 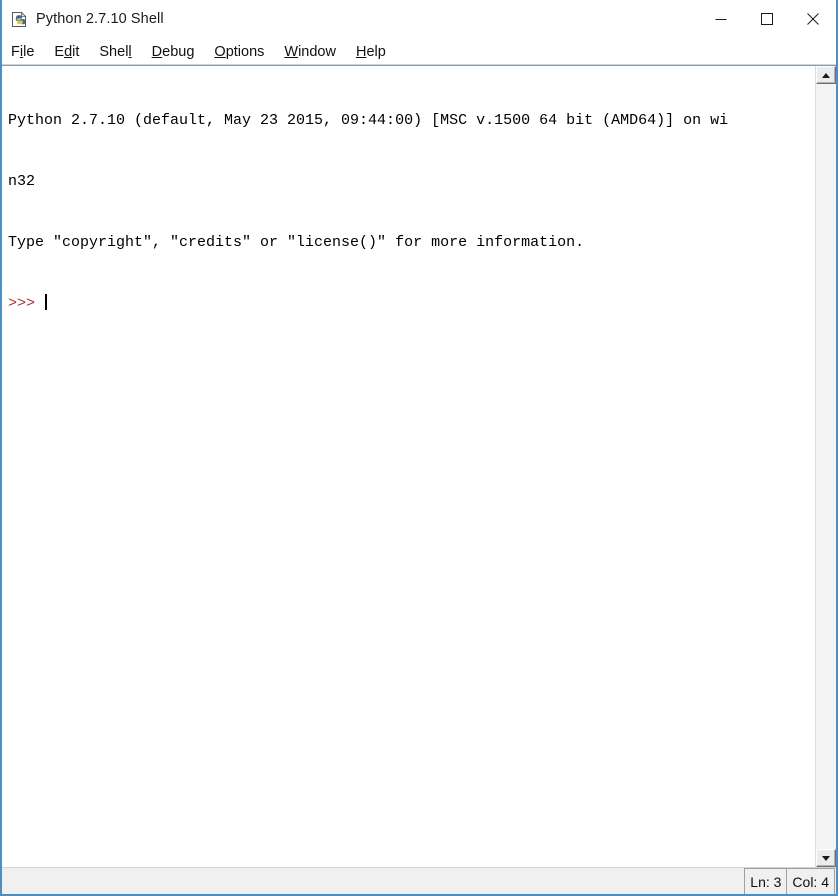 I want to click on window-controls, so click(x=767, y=19).